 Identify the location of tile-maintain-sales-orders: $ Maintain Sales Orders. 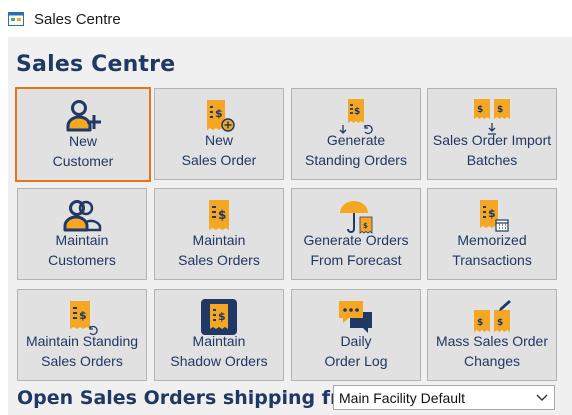
(219, 234).